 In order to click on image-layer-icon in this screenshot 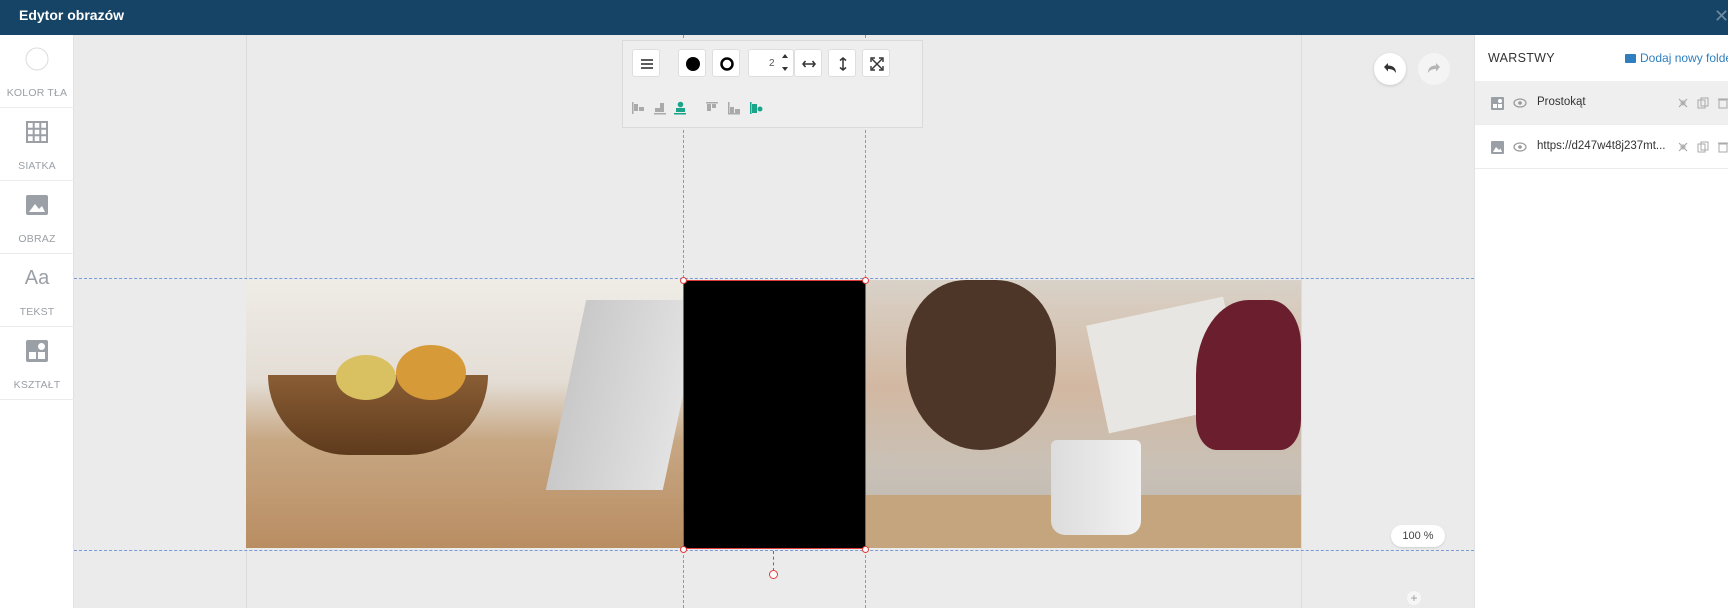, I will do `click(1497, 147)`.